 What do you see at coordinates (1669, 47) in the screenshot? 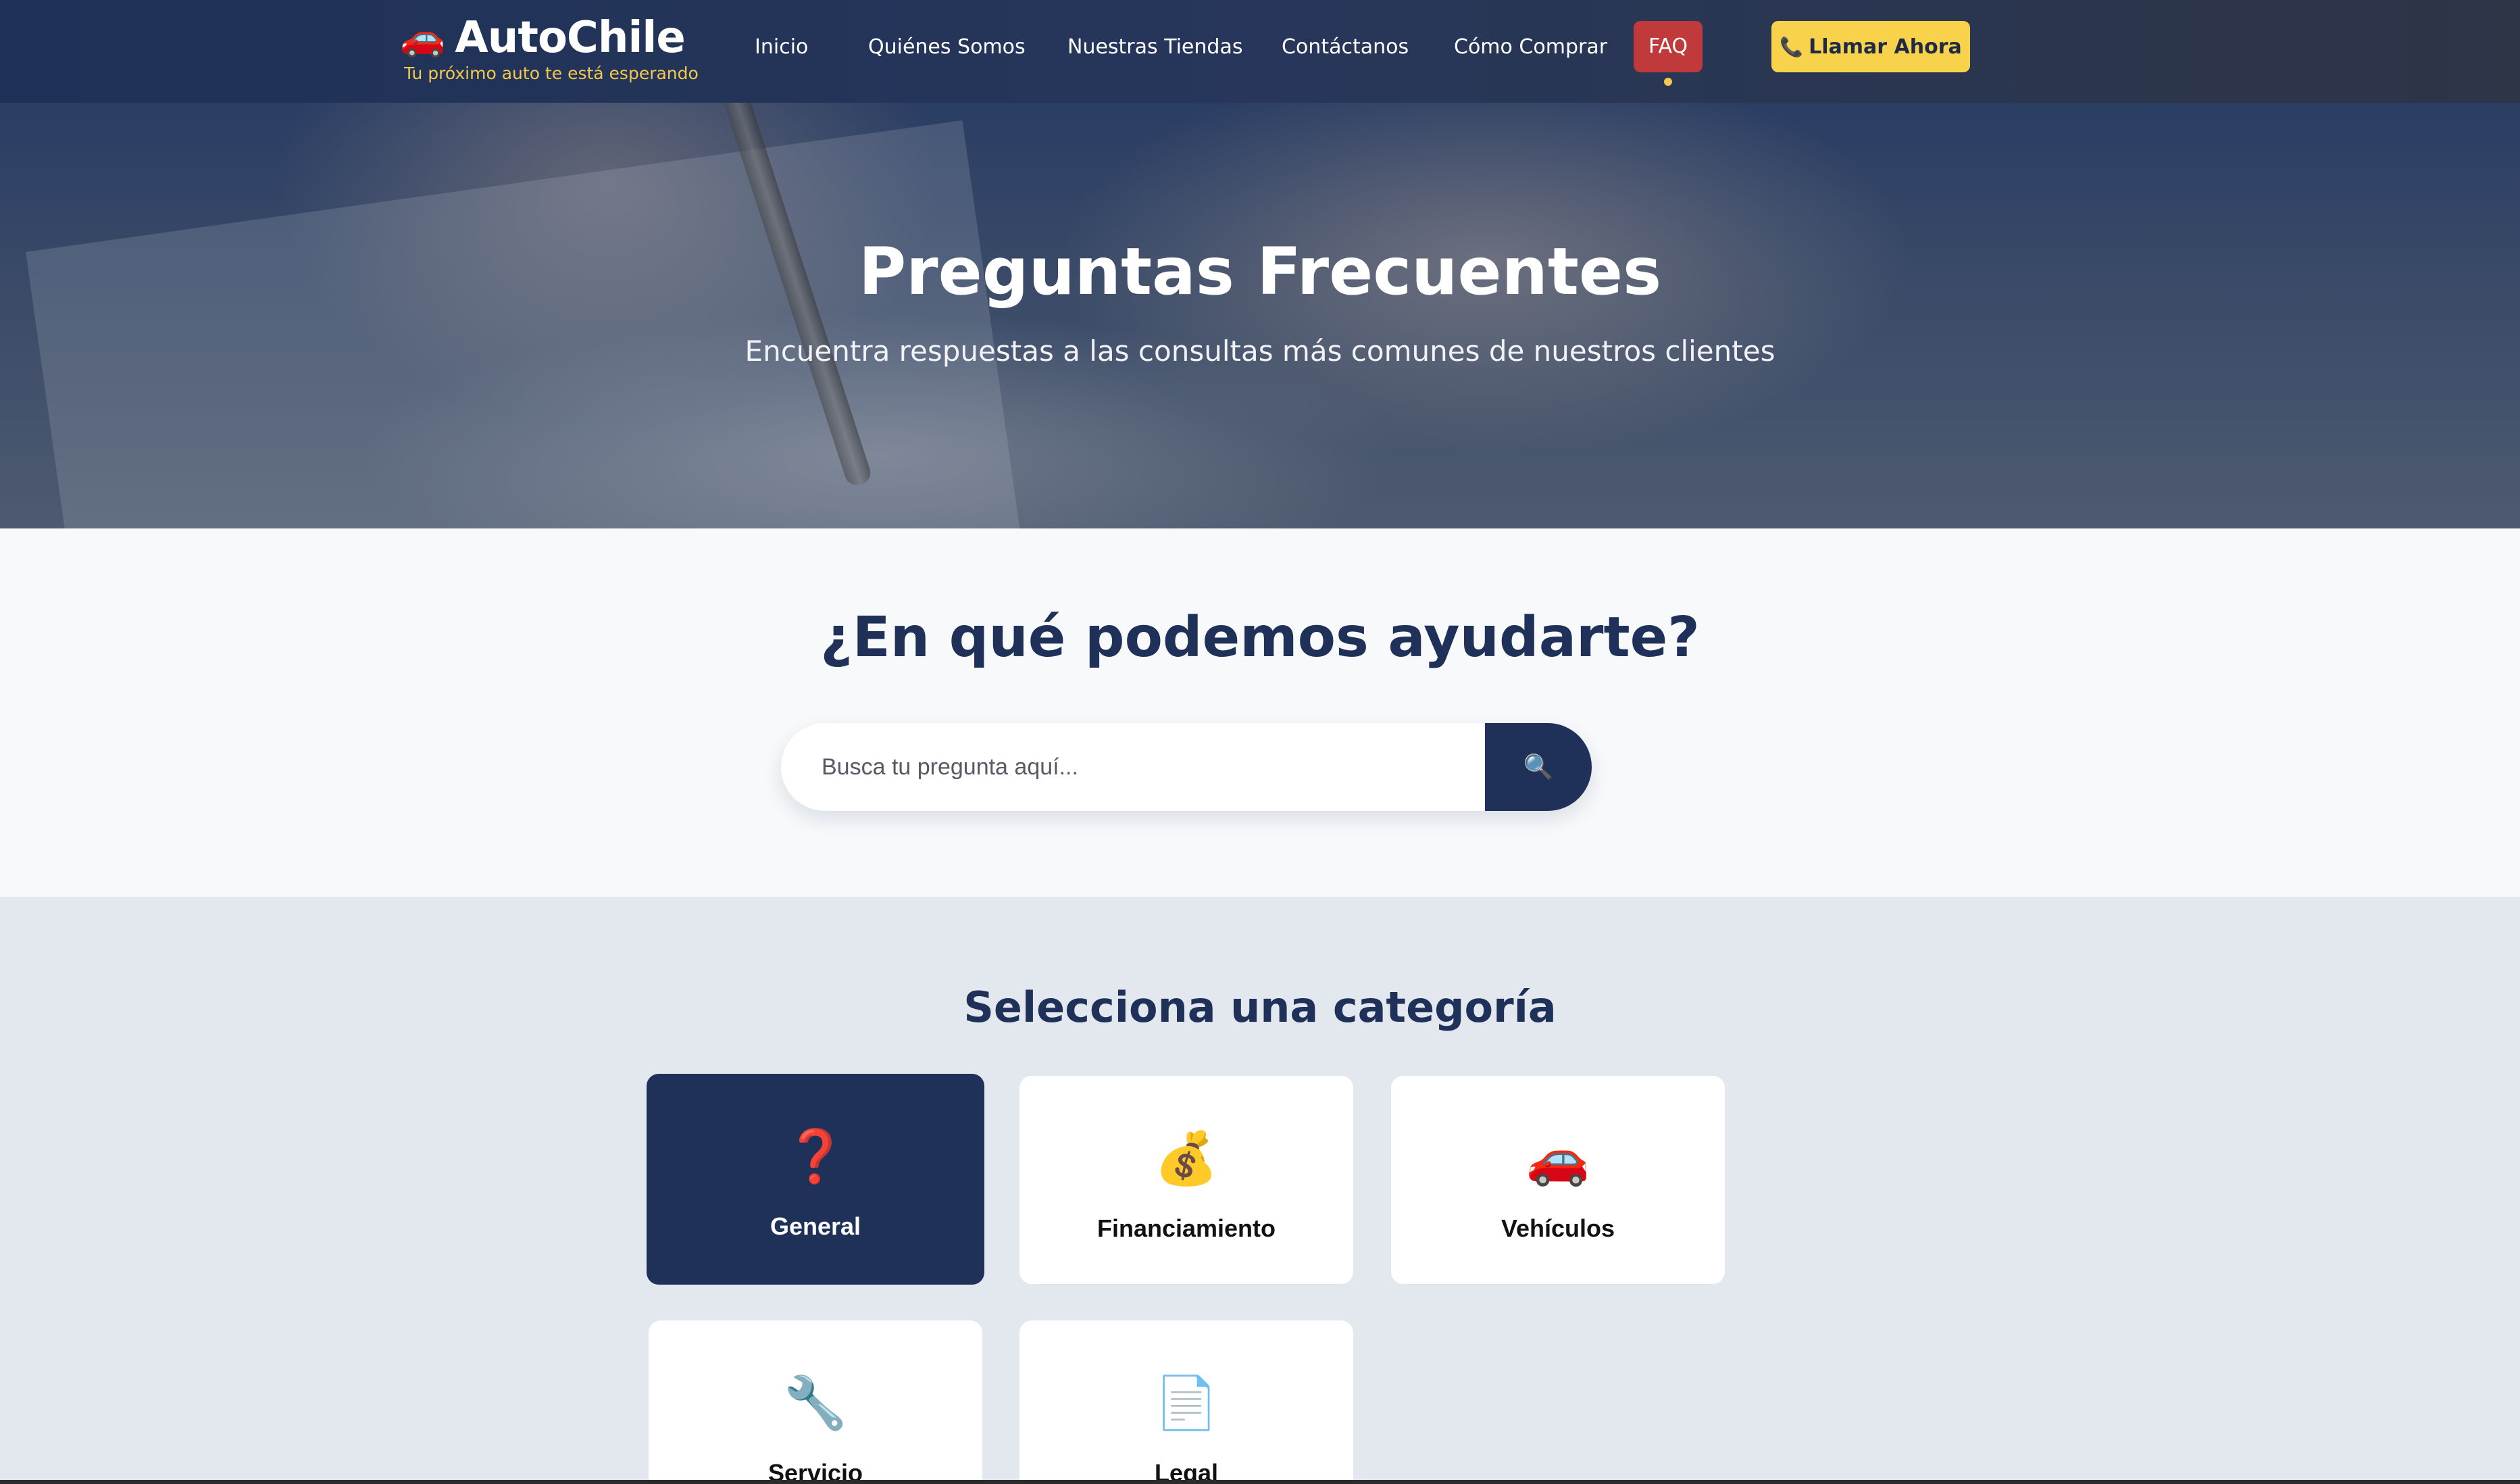
I see `nav-faq-active: FAQ` at bounding box center [1669, 47].